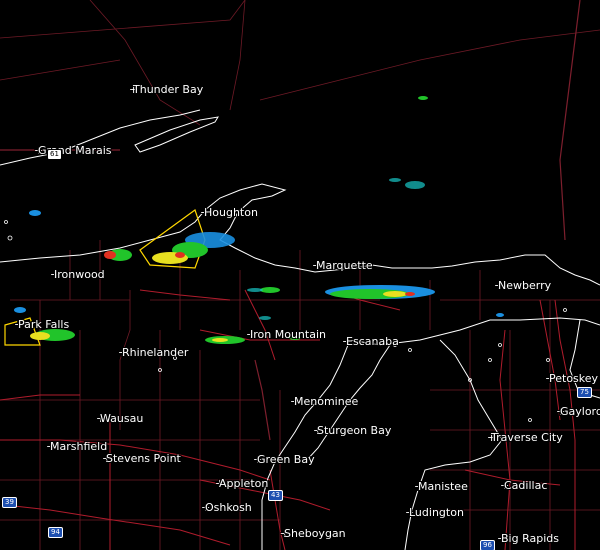  Describe the element at coordinates (528, 538) in the screenshot. I see `city-big-rapids: +Big Rapids` at that location.